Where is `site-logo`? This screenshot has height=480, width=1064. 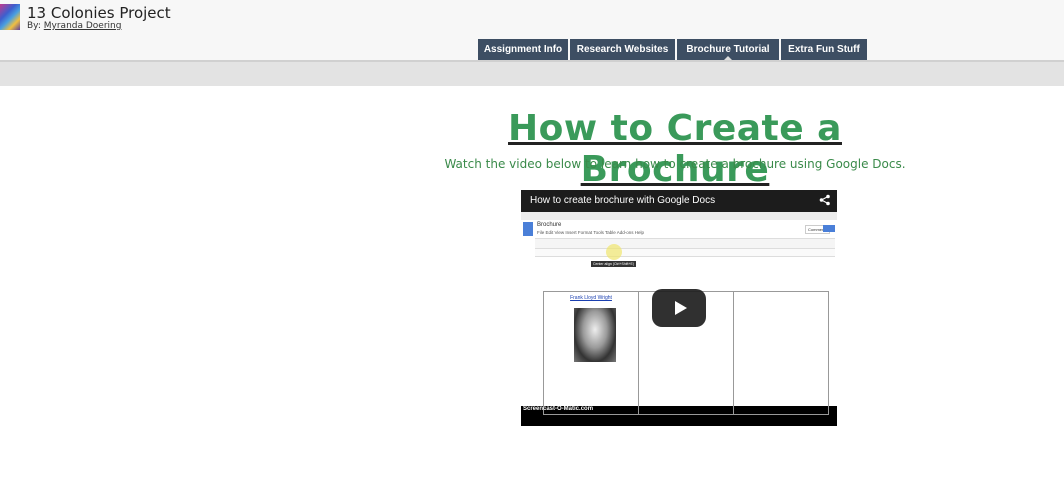
site-logo is located at coordinates (10, 17).